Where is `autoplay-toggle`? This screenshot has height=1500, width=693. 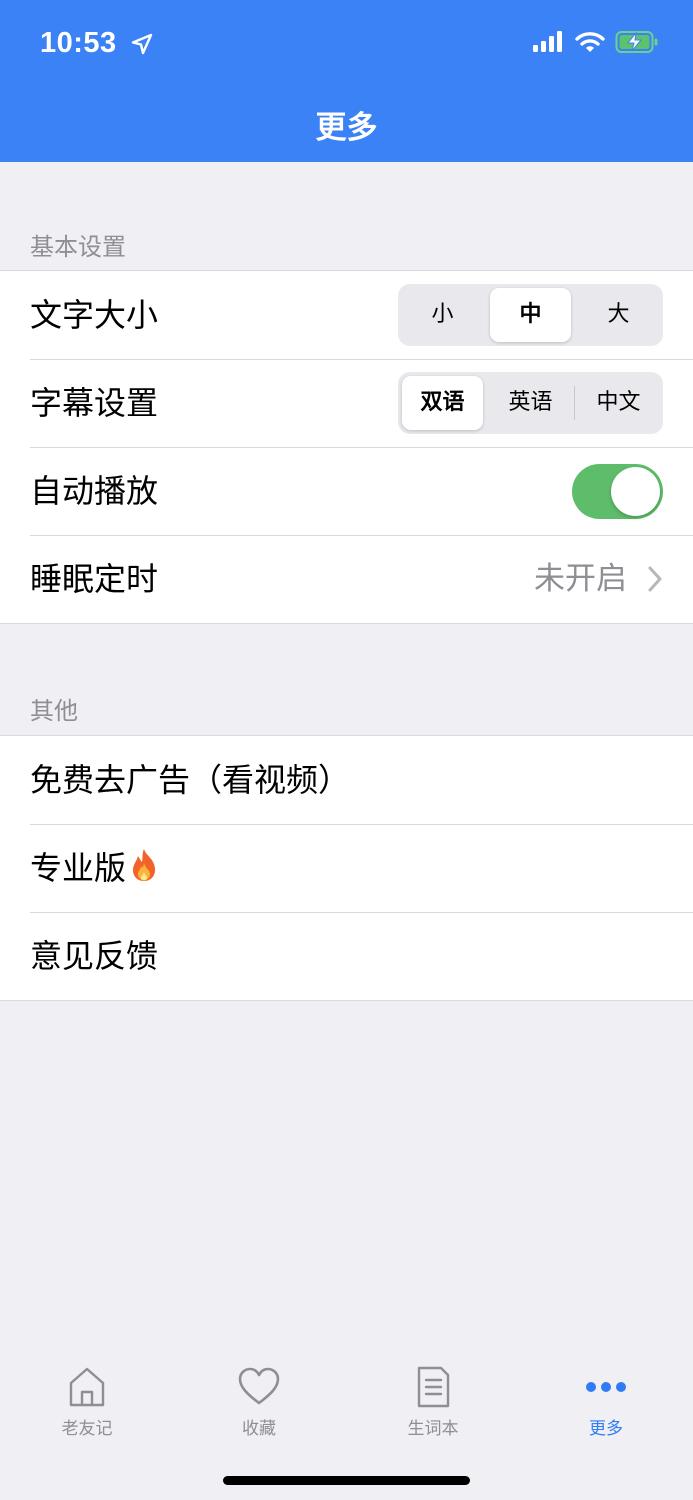
autoplay-toggle is located at coordinates (617, 491).